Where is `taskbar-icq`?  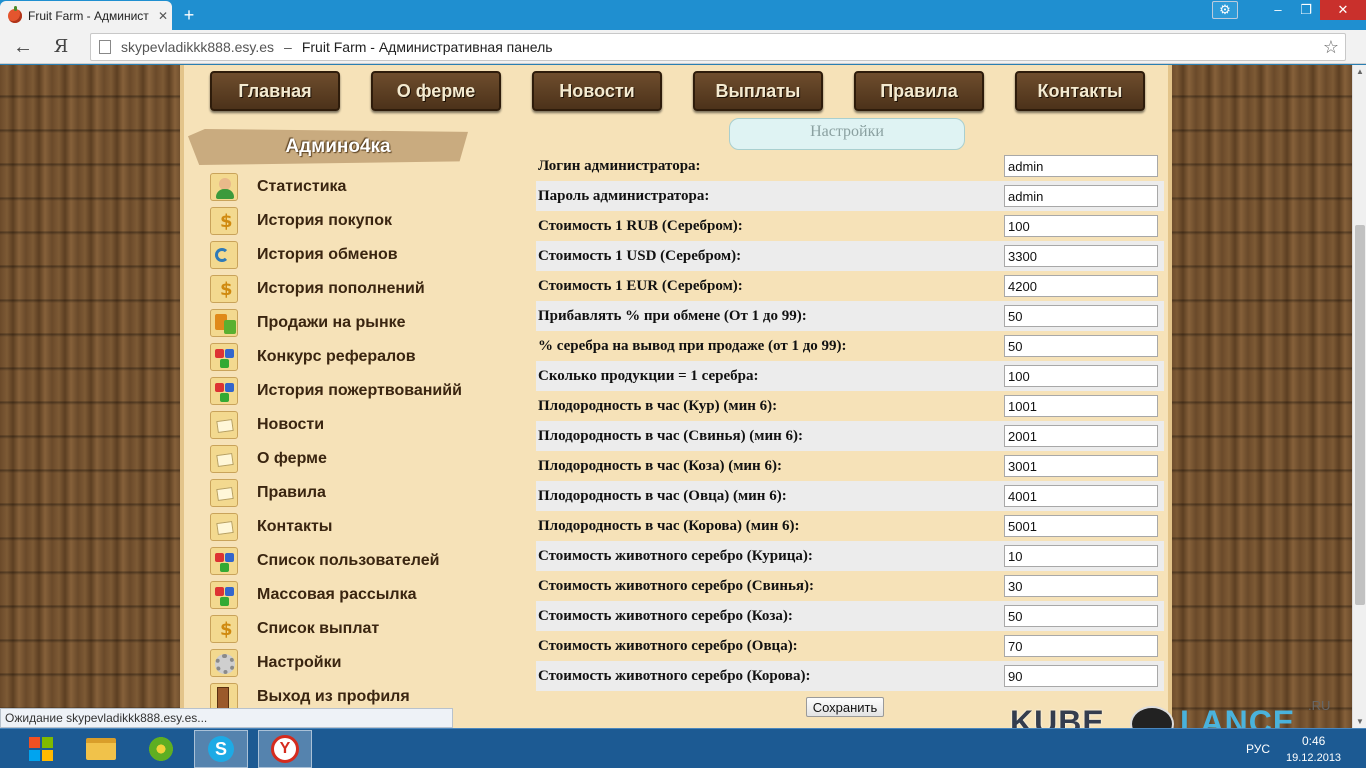
taskbar-icq is located at coordinates (161, 749).